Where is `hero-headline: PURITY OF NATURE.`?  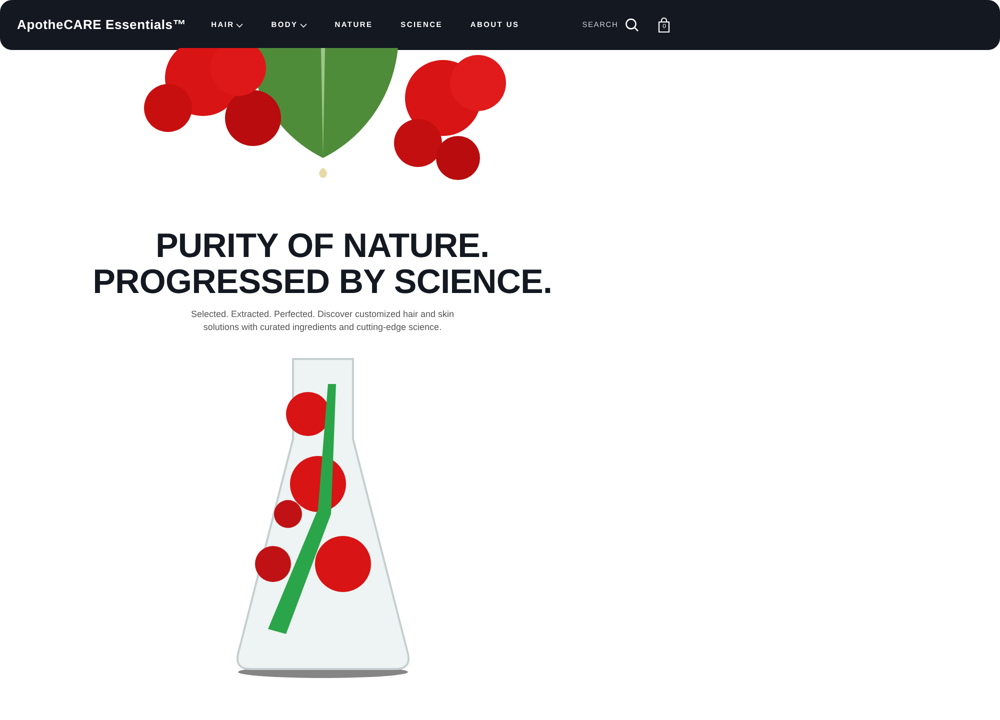
hero-headline: PURITY OF NATURE. is located at coordinates (323, 246).